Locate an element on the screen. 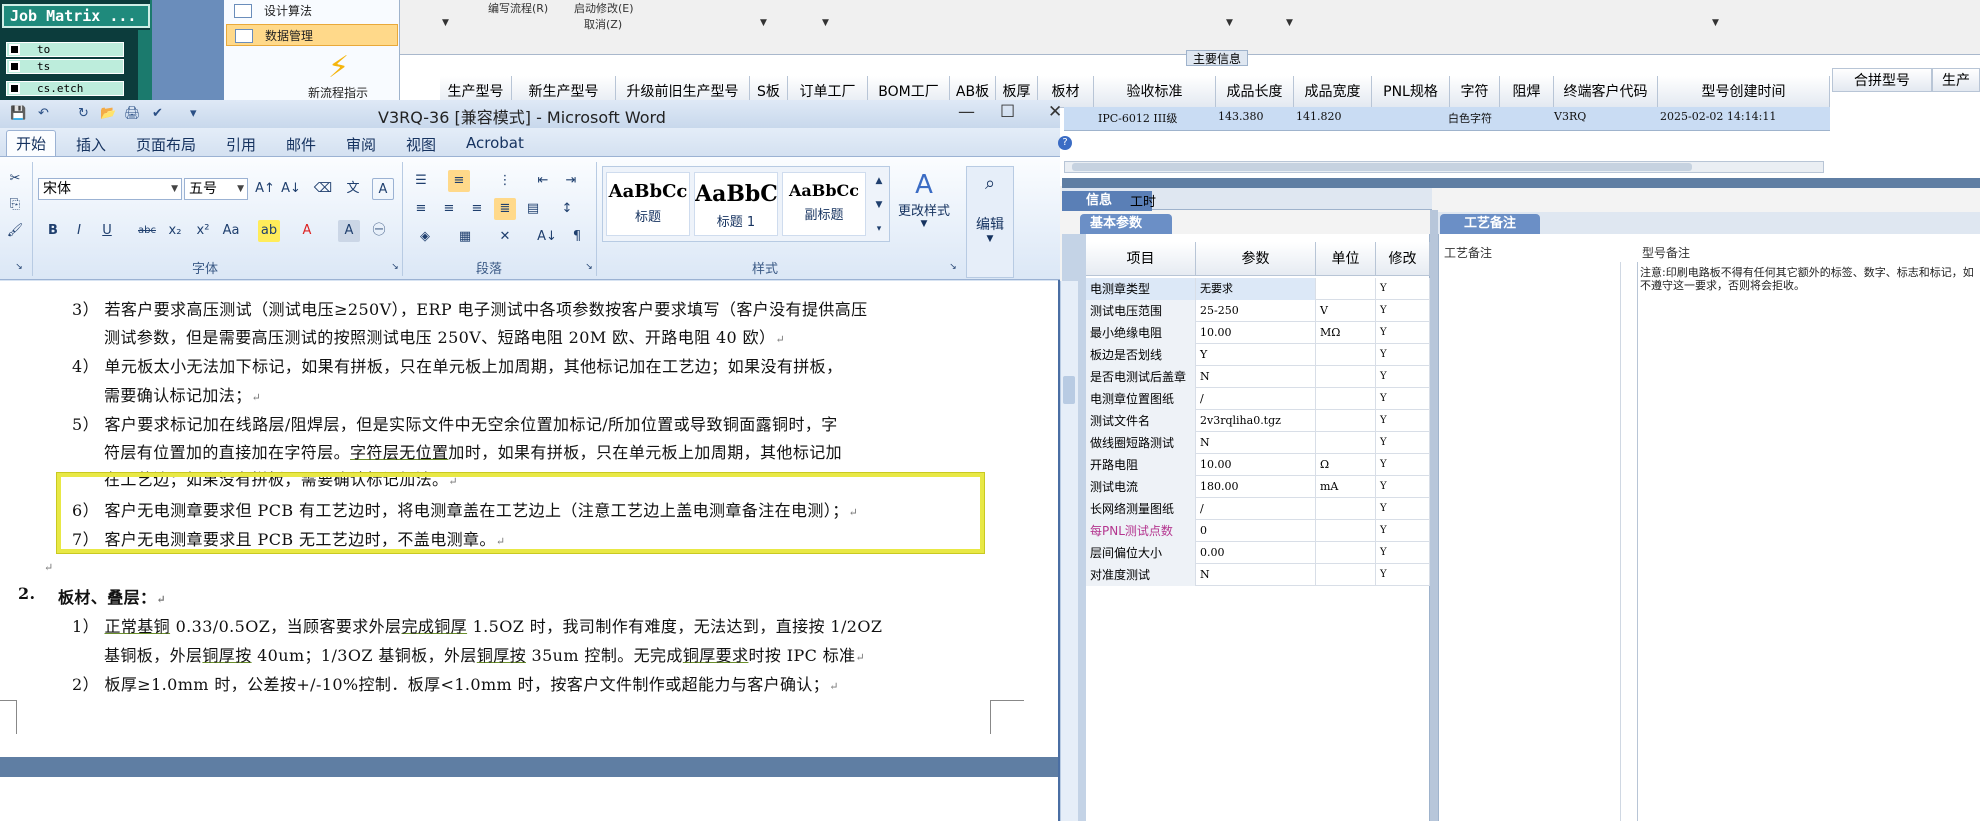  italic-icon: I is located at coordinates (79, 231).